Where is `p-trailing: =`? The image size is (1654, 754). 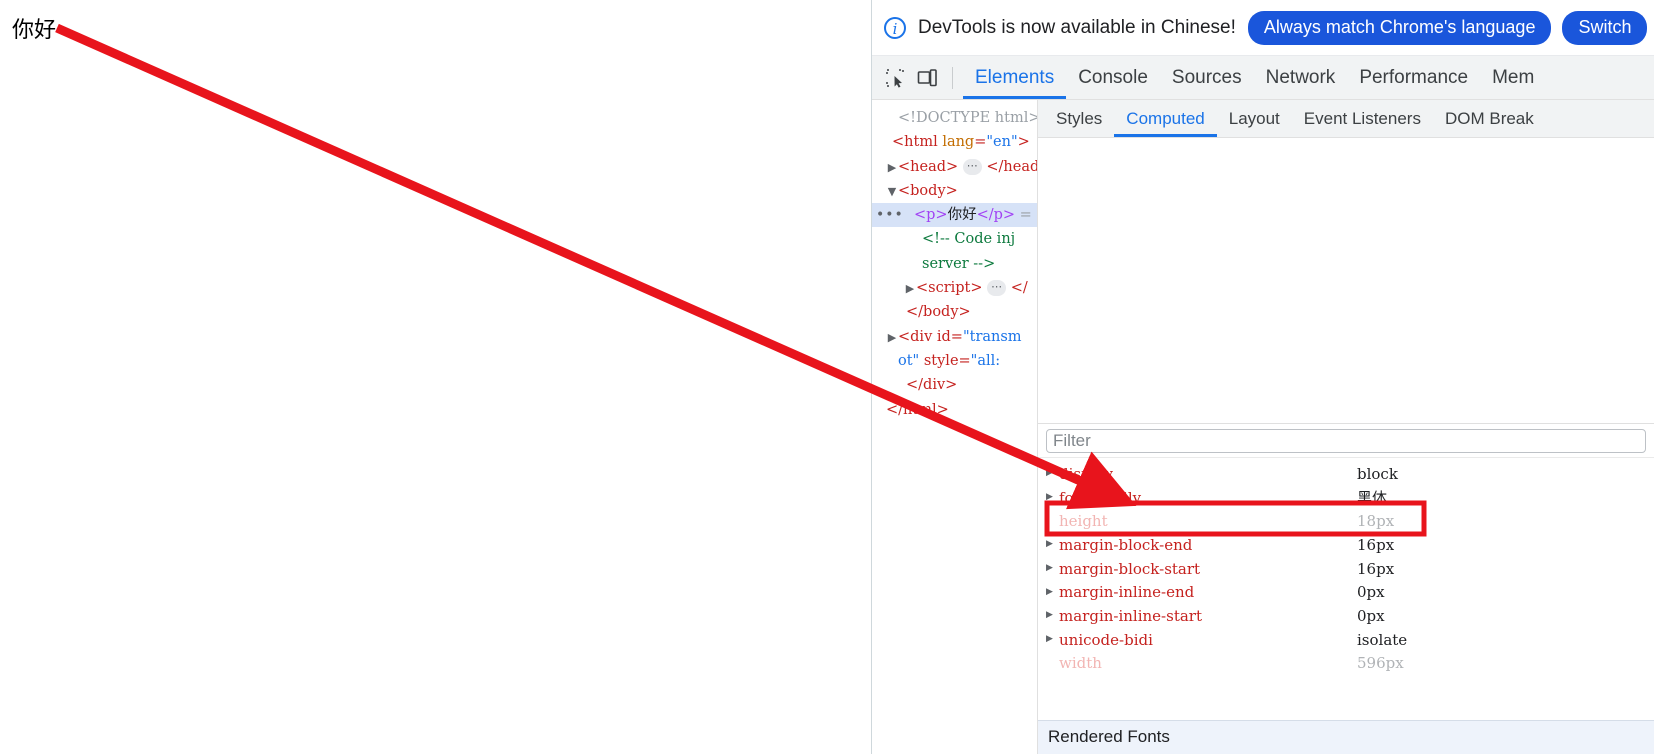 p-trailing: = is located at coordinates (1025, 215).